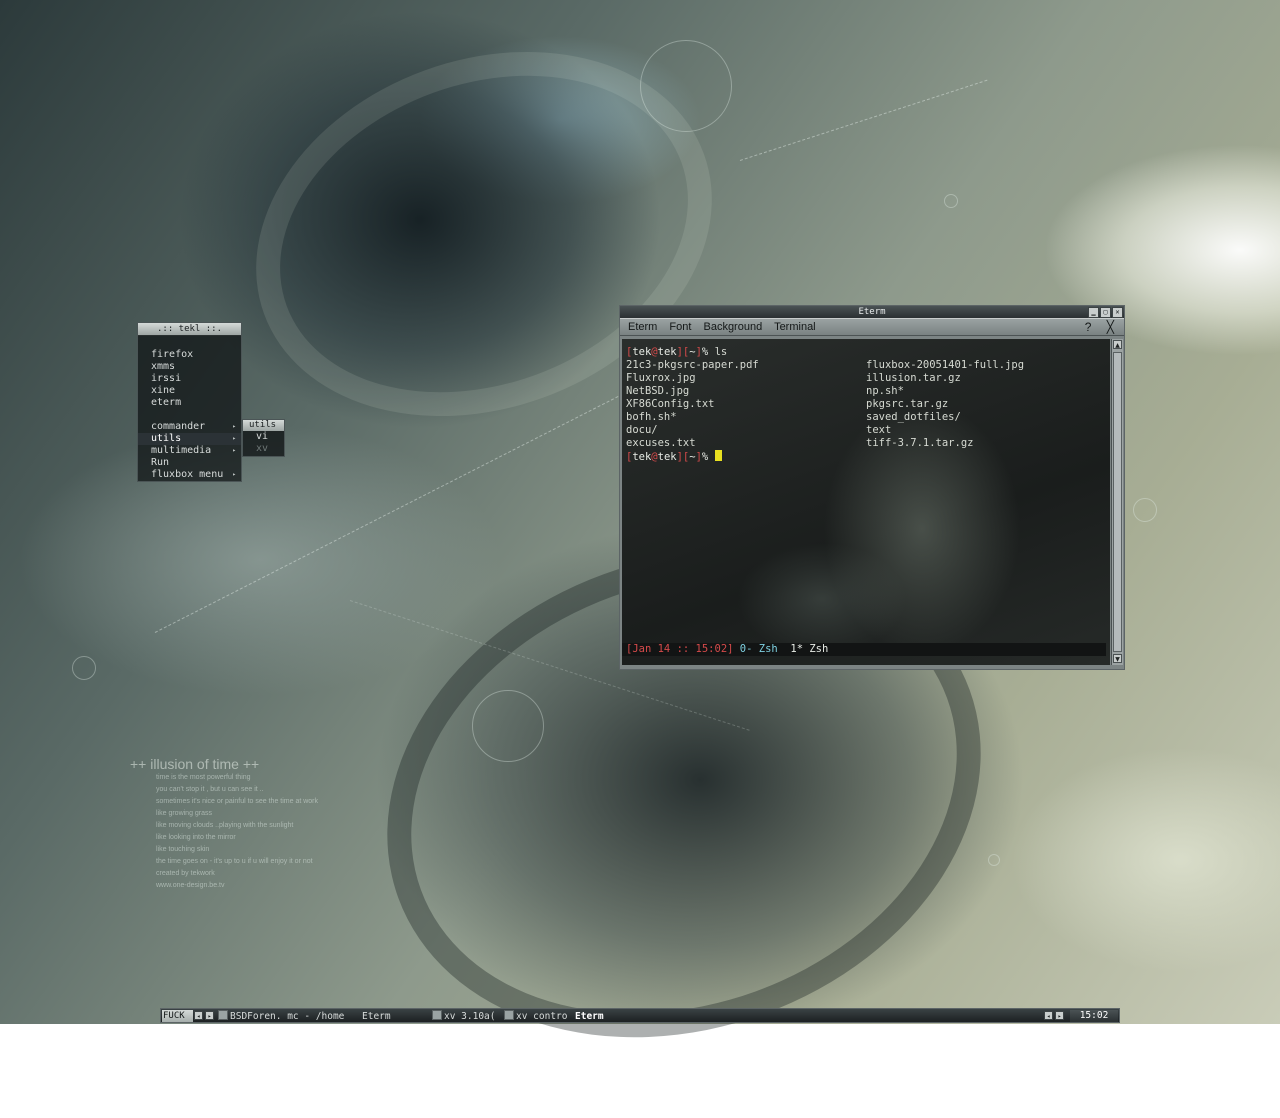 The width and height of the screenshot is (1280, 1118). Describe the element at coordinates (540, 1016) in the screenshot. I see `task-xv-controls: xv contro` at that location.